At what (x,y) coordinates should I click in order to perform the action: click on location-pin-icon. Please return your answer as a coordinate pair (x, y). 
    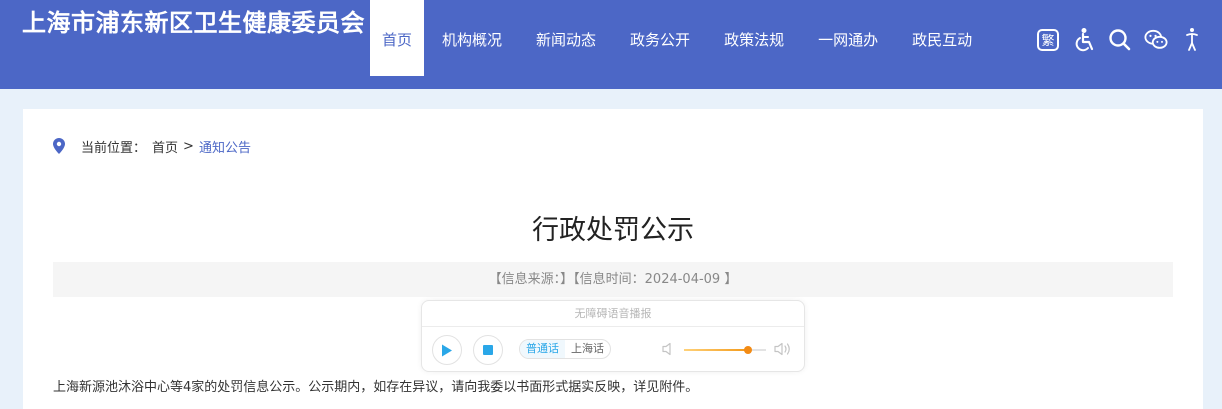
    Looking at the image, I should click on (59, 146).